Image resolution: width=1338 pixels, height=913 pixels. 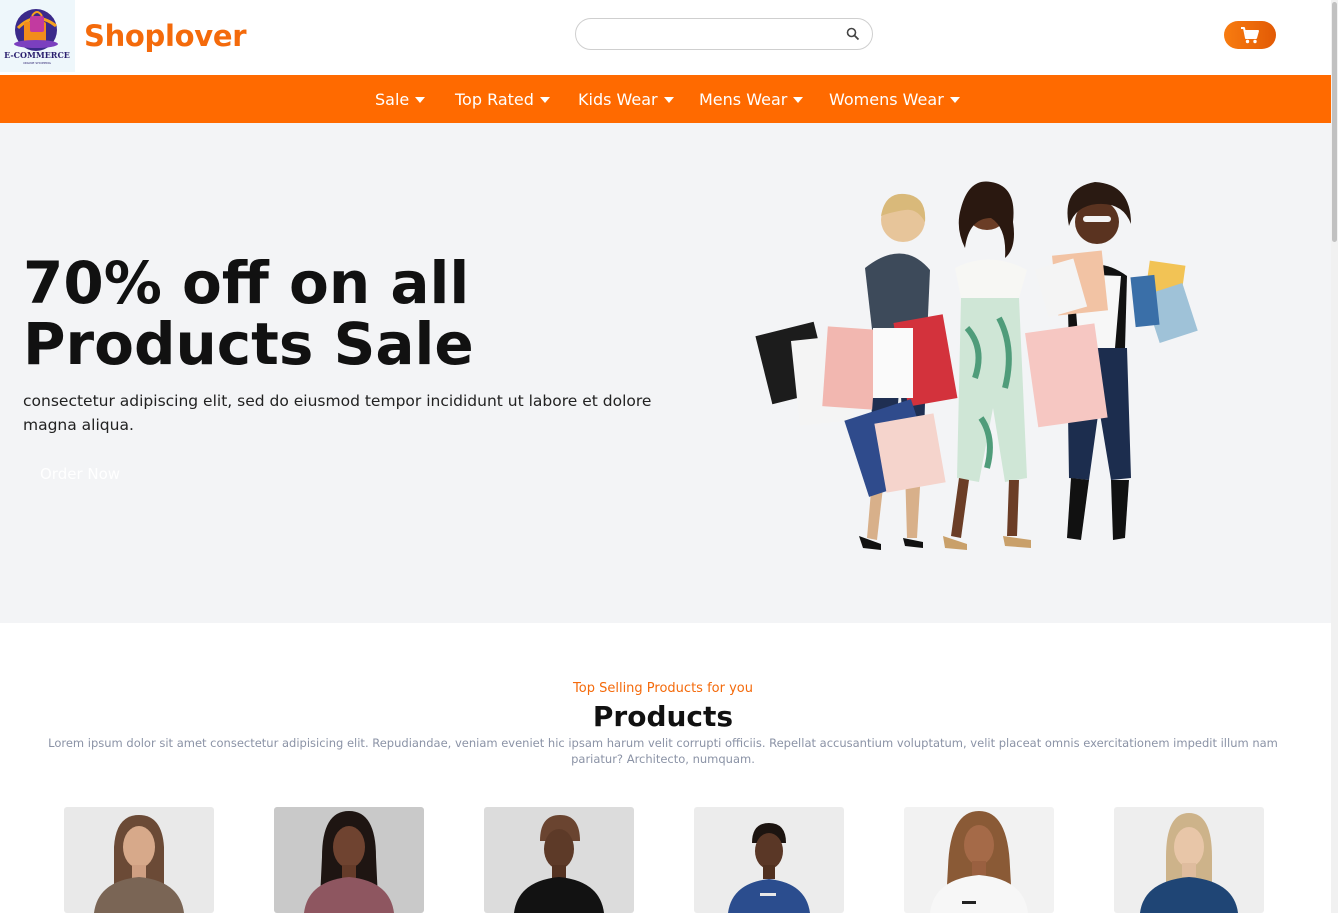 I want to click on products-title: Products, so click(x=663, y=716).